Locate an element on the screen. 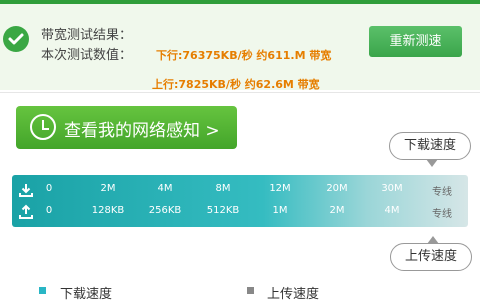 This screenshot has height=300, width=480. clock-icon is located at coordinates (43, 127).